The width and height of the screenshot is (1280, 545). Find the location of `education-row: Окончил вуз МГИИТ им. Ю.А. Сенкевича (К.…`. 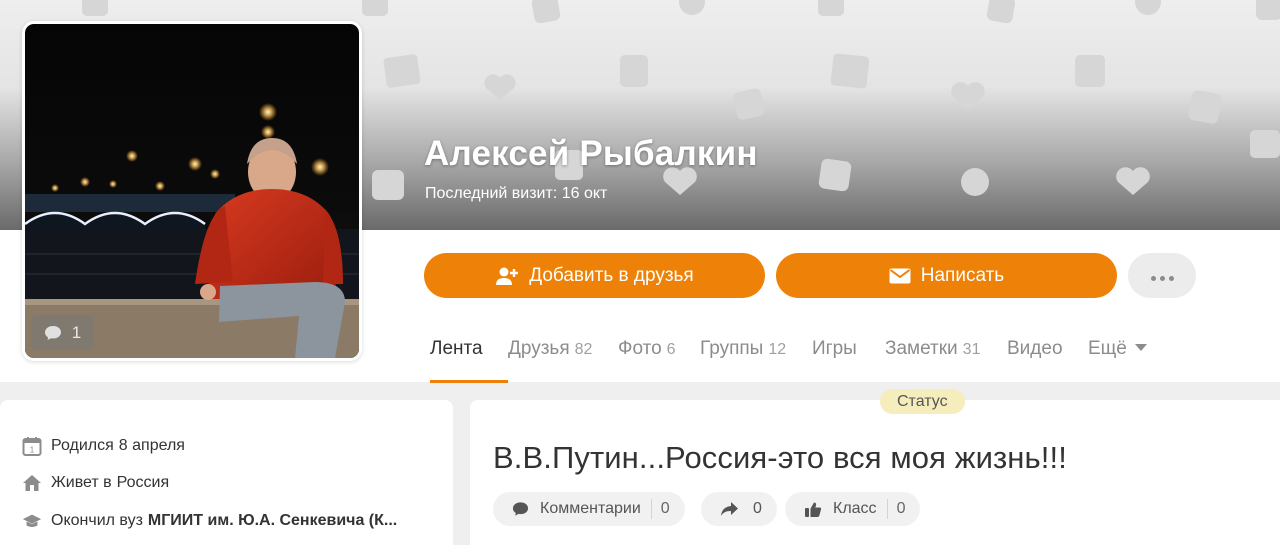

education-row: Окончил вуз МГИИТ им. Ю.А. Сенкевича (К.… is located at coordinates (209, 521).